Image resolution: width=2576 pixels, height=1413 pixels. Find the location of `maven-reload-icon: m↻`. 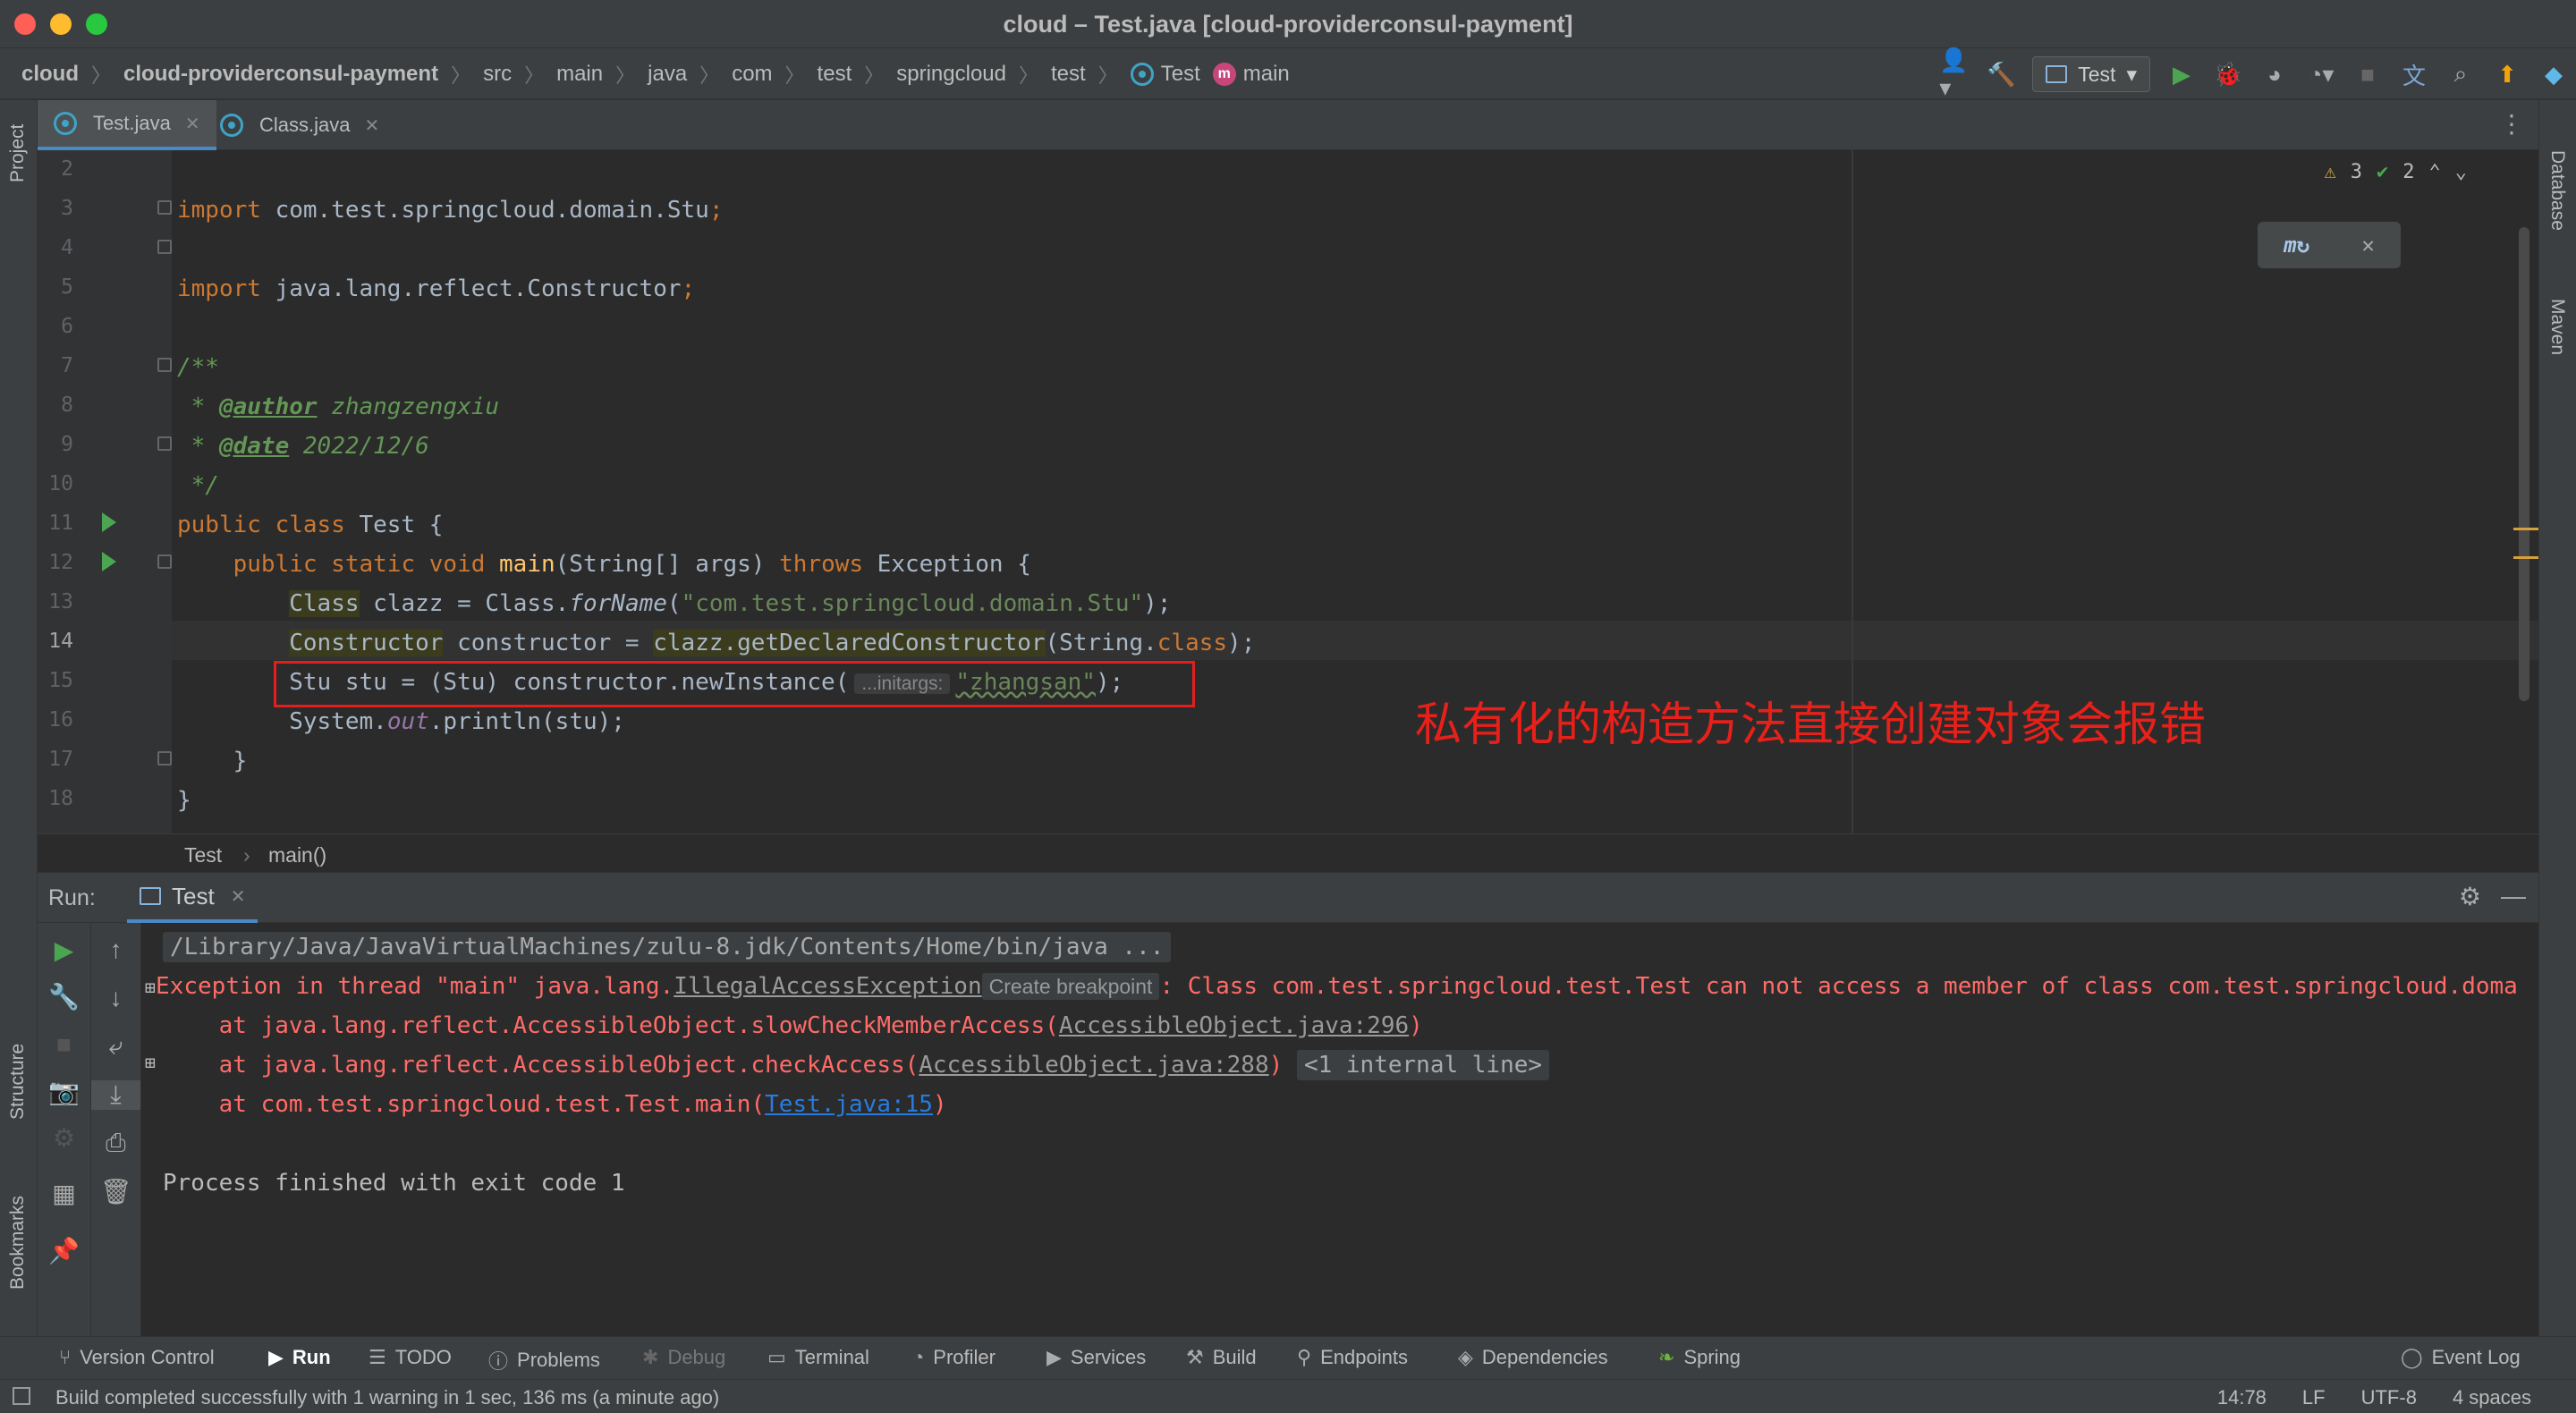

maven-reload-icon: m↻ is located at coordinates (2296, 245).